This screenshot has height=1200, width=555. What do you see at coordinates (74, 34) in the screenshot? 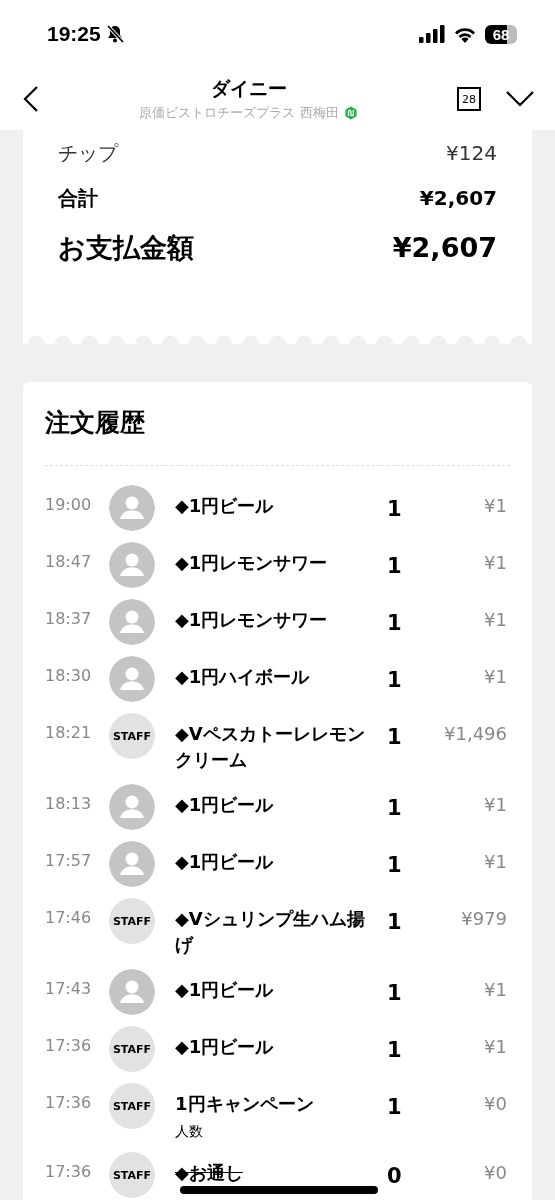
I see `status-time: 19:25` at bounding box center [74, 34].